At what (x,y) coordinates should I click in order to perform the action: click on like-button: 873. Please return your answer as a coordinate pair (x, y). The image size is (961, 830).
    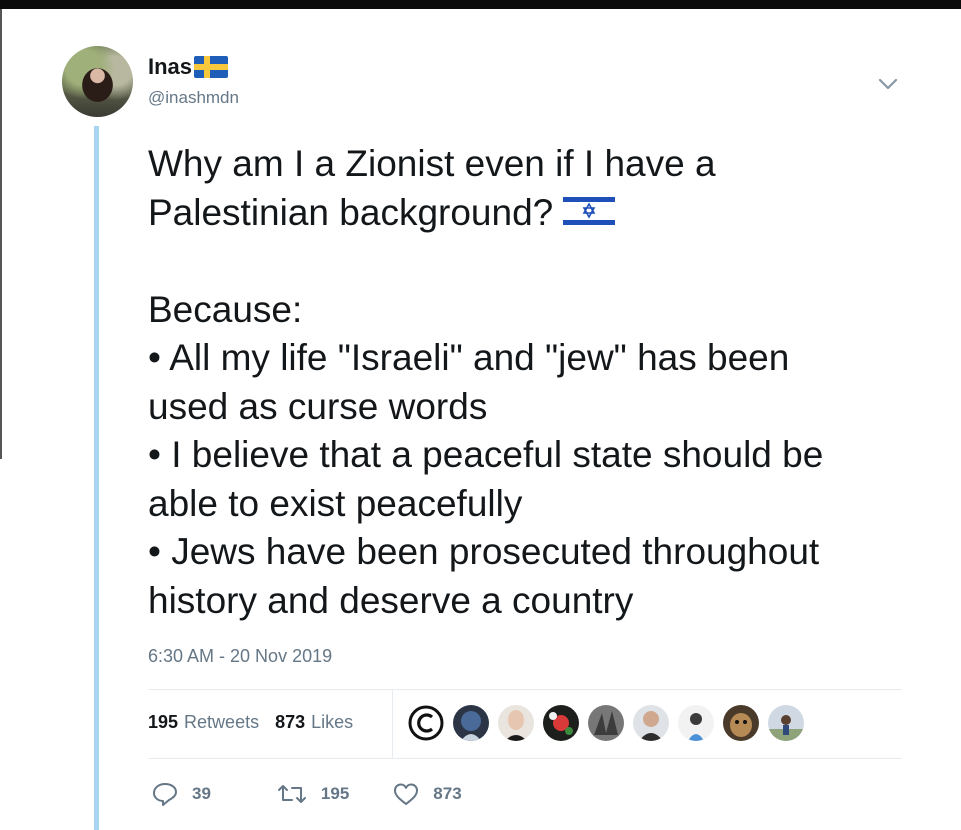
    Looking at the image, I should click on (427, 794).